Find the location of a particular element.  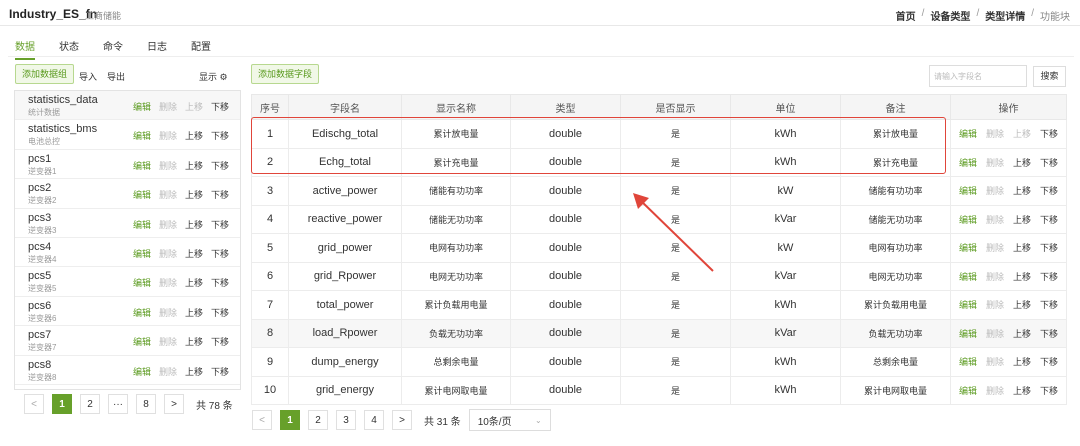

display-settings-button: 显示 ⚙ is located at coordinates (213, 76).